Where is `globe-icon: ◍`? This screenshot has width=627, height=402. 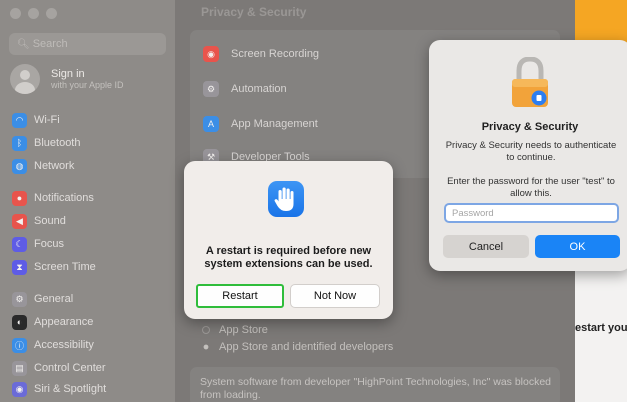 globe-icon: ◍ is located at coordinates (19, 166).